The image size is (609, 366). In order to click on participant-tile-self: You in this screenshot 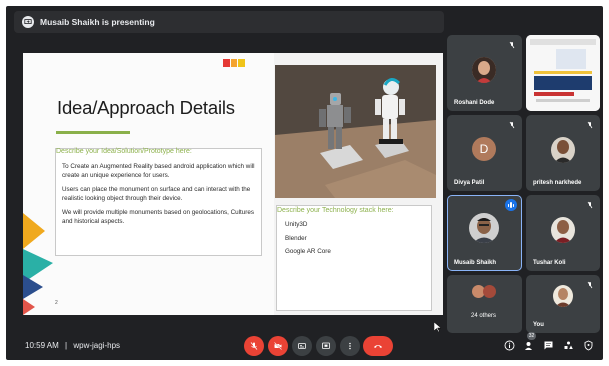, I will do `click(563, 304)`.